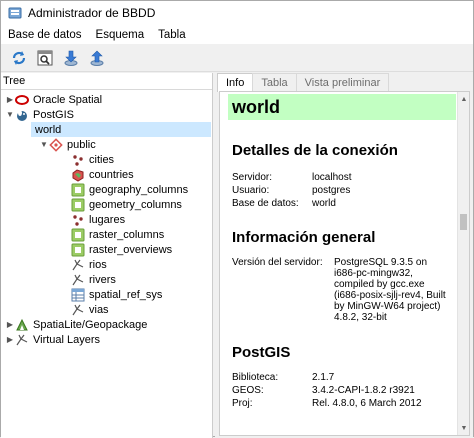 The width and height of the screenshot is (474, 438). Describe the element at coordinates (463, 222) in the screenshot. I see `scroll-thumb` at that location.